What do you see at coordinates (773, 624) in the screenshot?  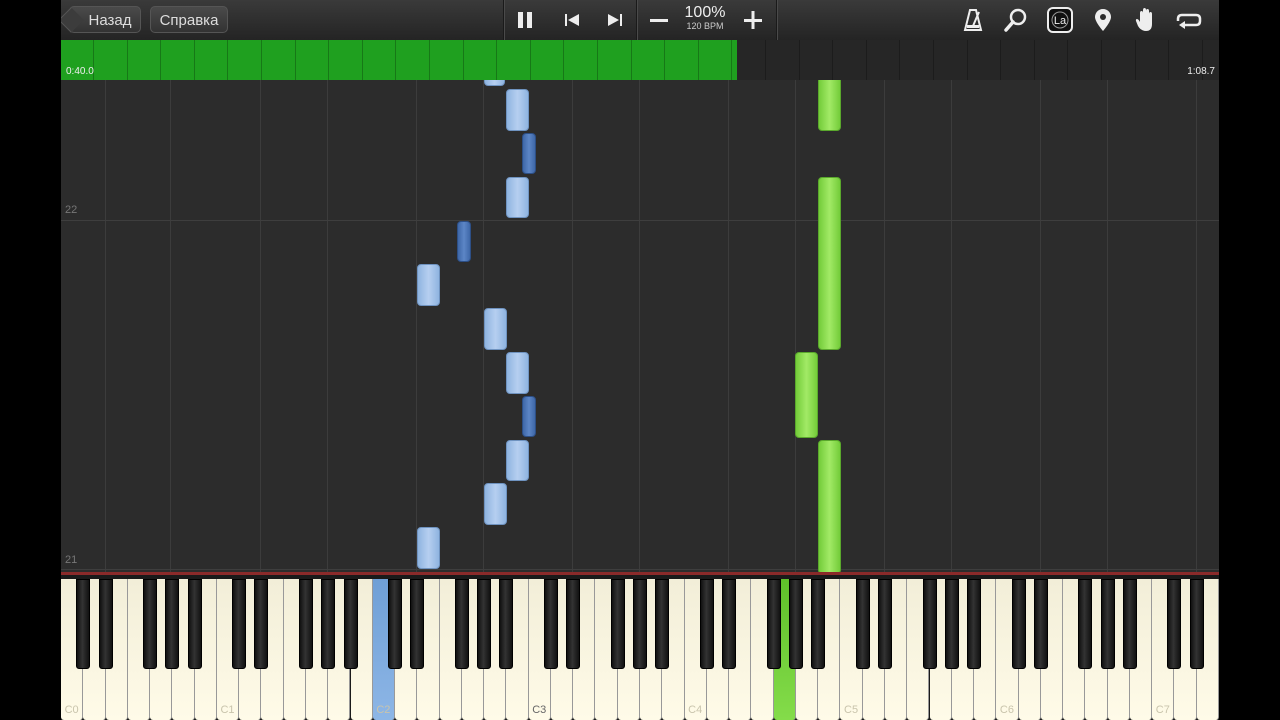 I see `black-key-fs4` at bounding box center [773, 624].